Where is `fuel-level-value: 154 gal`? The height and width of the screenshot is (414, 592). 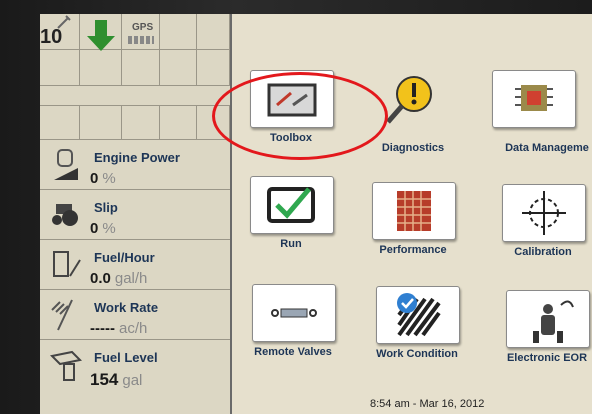
fuel-level-value: 154 gal is located at coordinates (116, 380).